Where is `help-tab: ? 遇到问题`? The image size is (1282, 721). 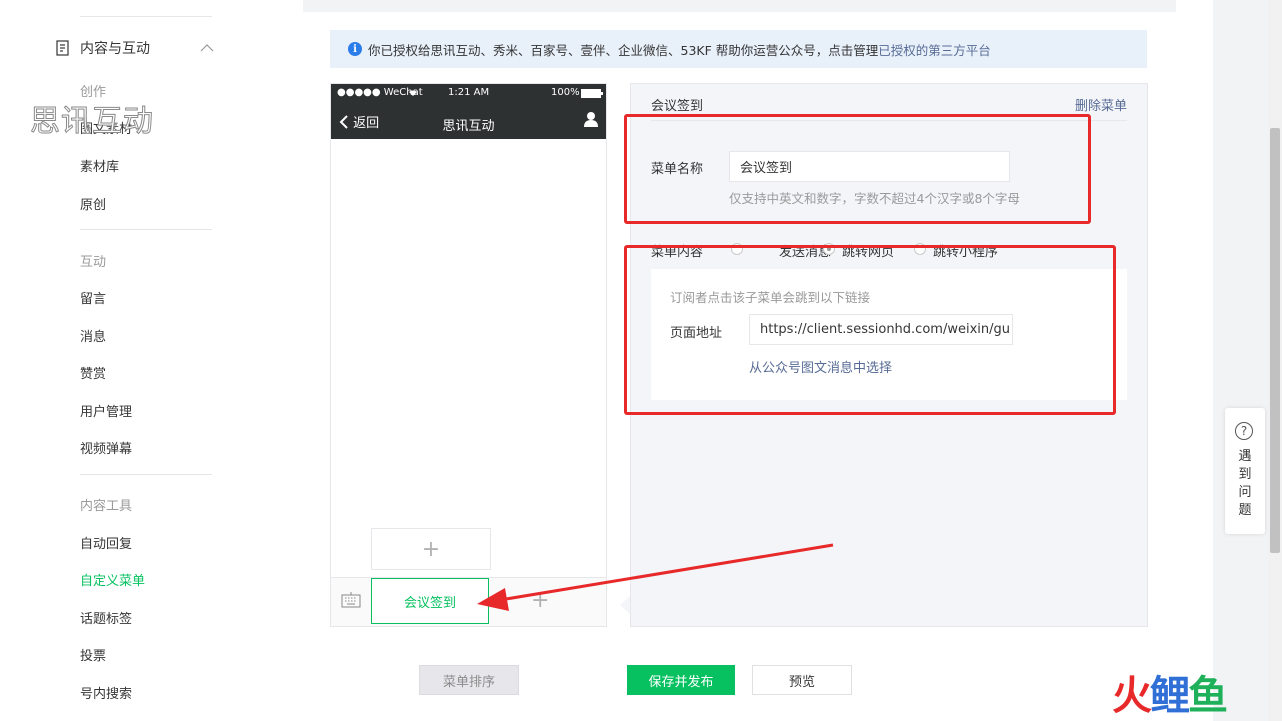
help-tab: ? 遇到问题 is located at coordinates (1245, 471).